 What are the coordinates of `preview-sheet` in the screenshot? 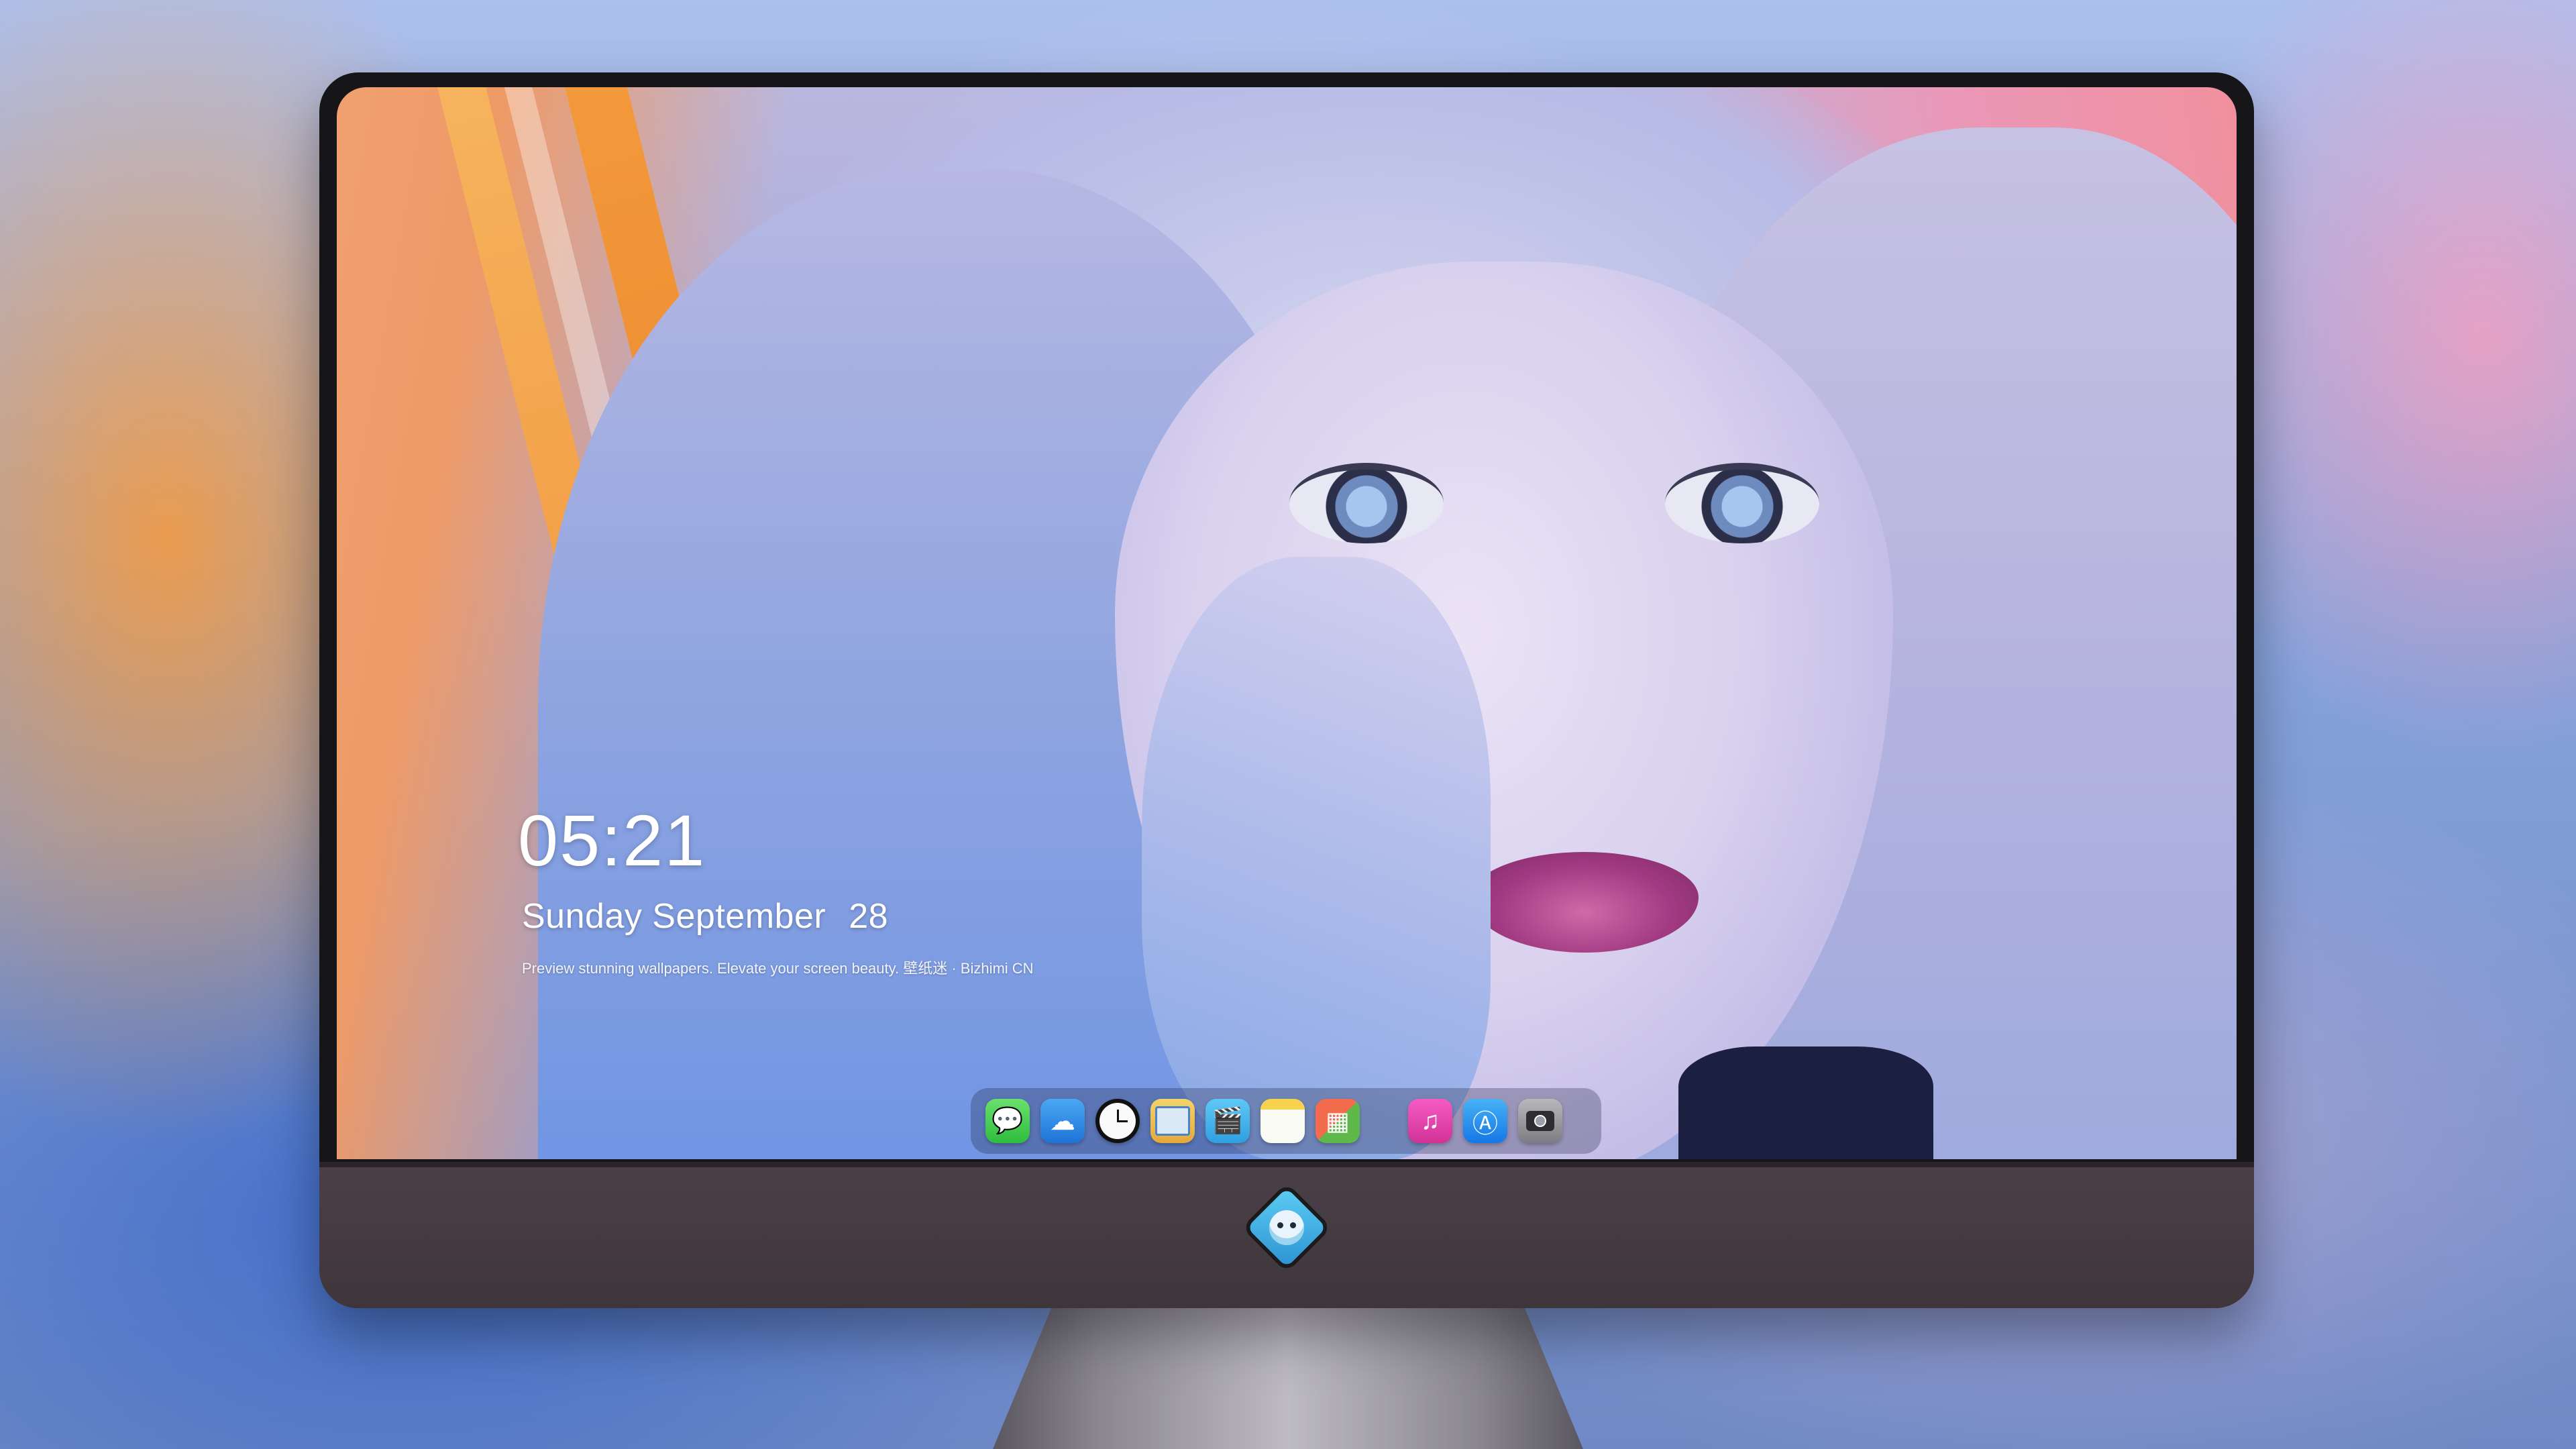 It's located at (1172, 1121).